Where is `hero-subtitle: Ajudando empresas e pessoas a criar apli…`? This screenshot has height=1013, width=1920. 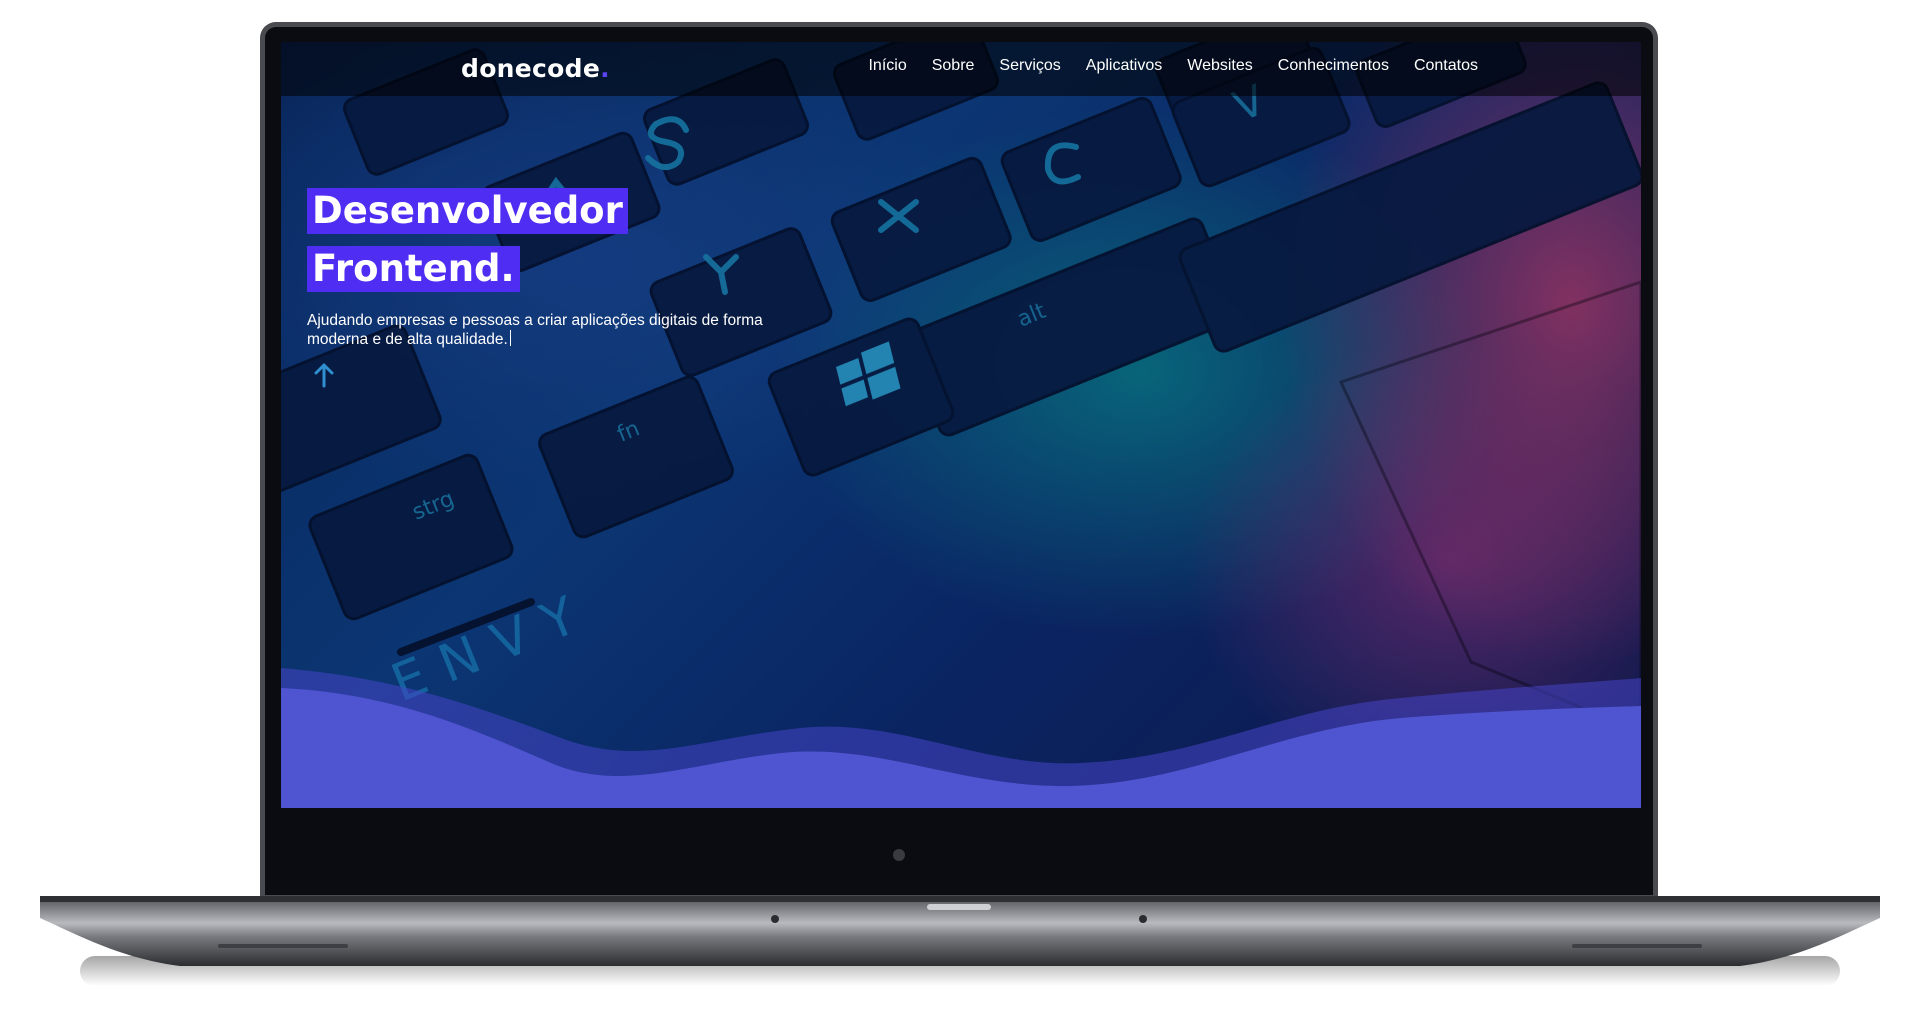 hero-subtitle: Ajudando empresas e pessoas a criar apli… is located at coordinates (547, 330).